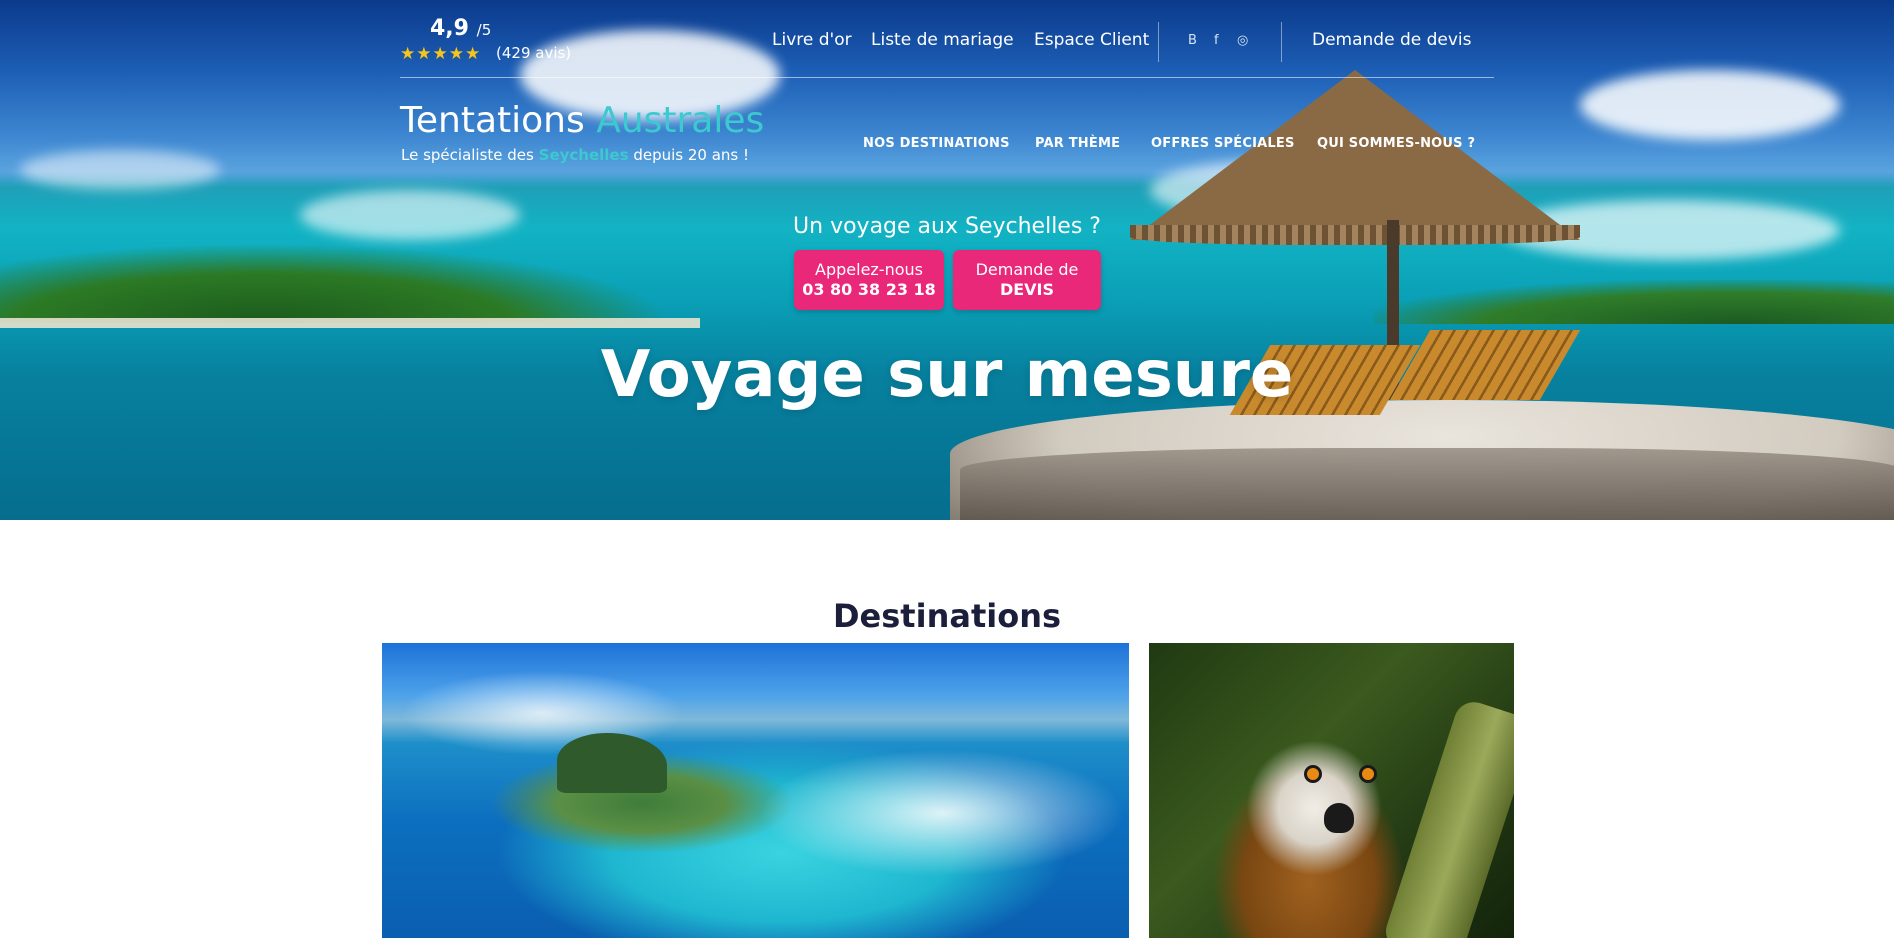 The height and width of the screenshot is (938, 1894). What do you see at coordinates (1091, 40) in the screenshot?
I see `top-link-client-area: Espace Client` at bounding box center [1091, 40].